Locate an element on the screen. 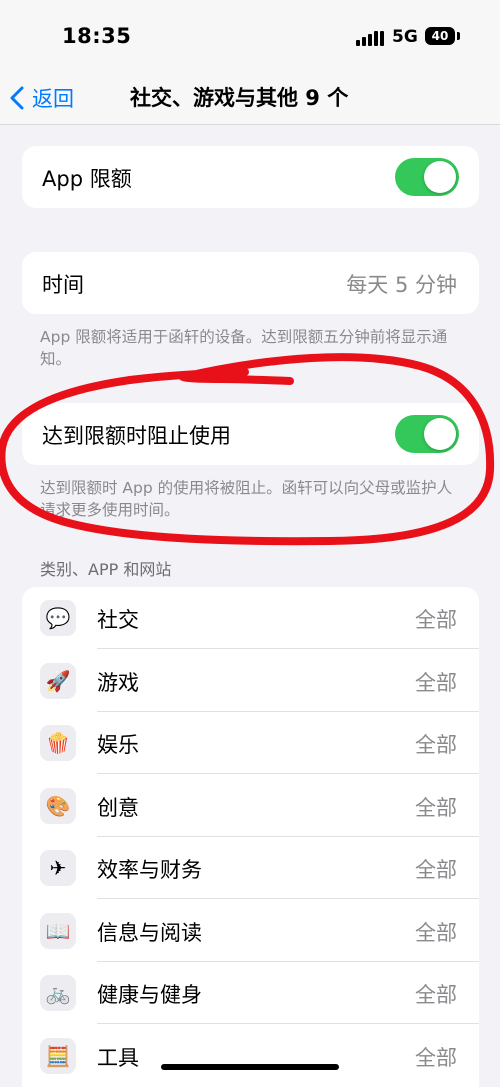 The height and width of the screenshot is (1087, 500). category-label: 创意 is located at coordinates (118, 807).